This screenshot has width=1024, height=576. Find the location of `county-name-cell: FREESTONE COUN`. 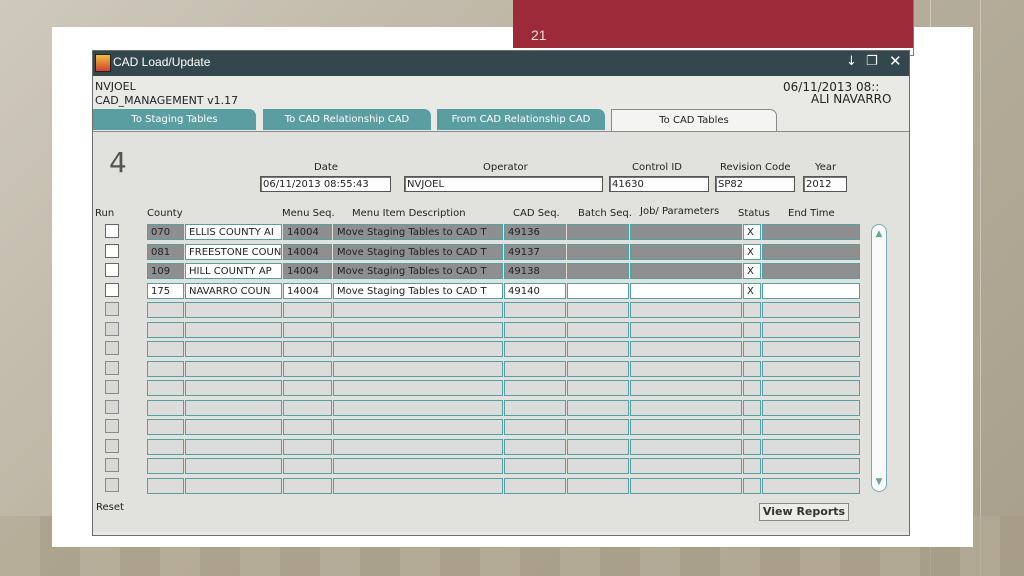

county-name-cell: FREESTONE COUN is located at coordinates (233, 251).